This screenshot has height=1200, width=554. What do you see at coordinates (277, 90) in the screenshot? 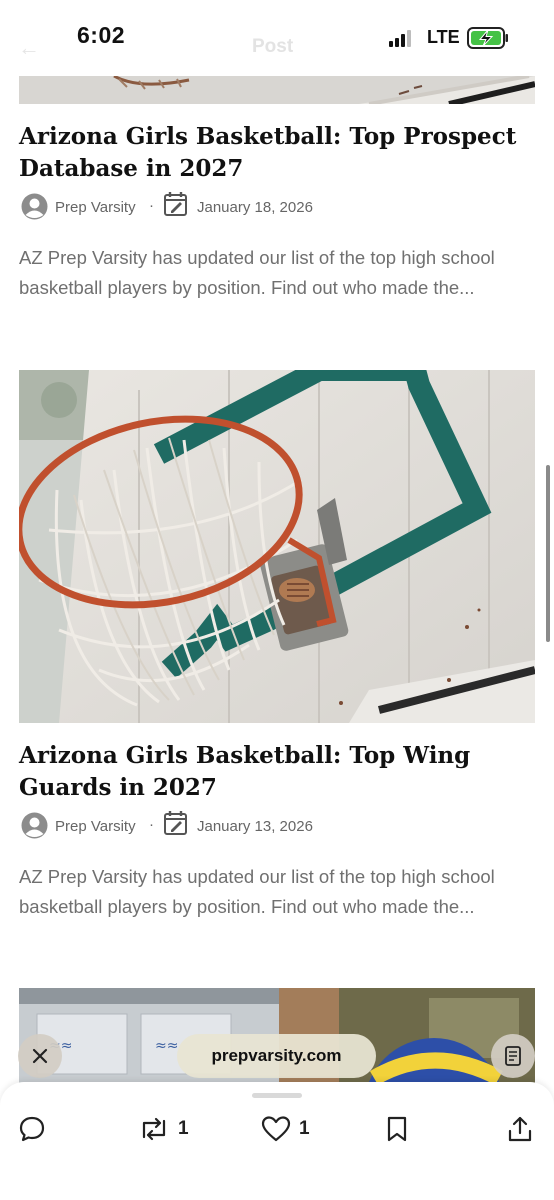
I see `article-image-previous` at bounding box center [277, 90].